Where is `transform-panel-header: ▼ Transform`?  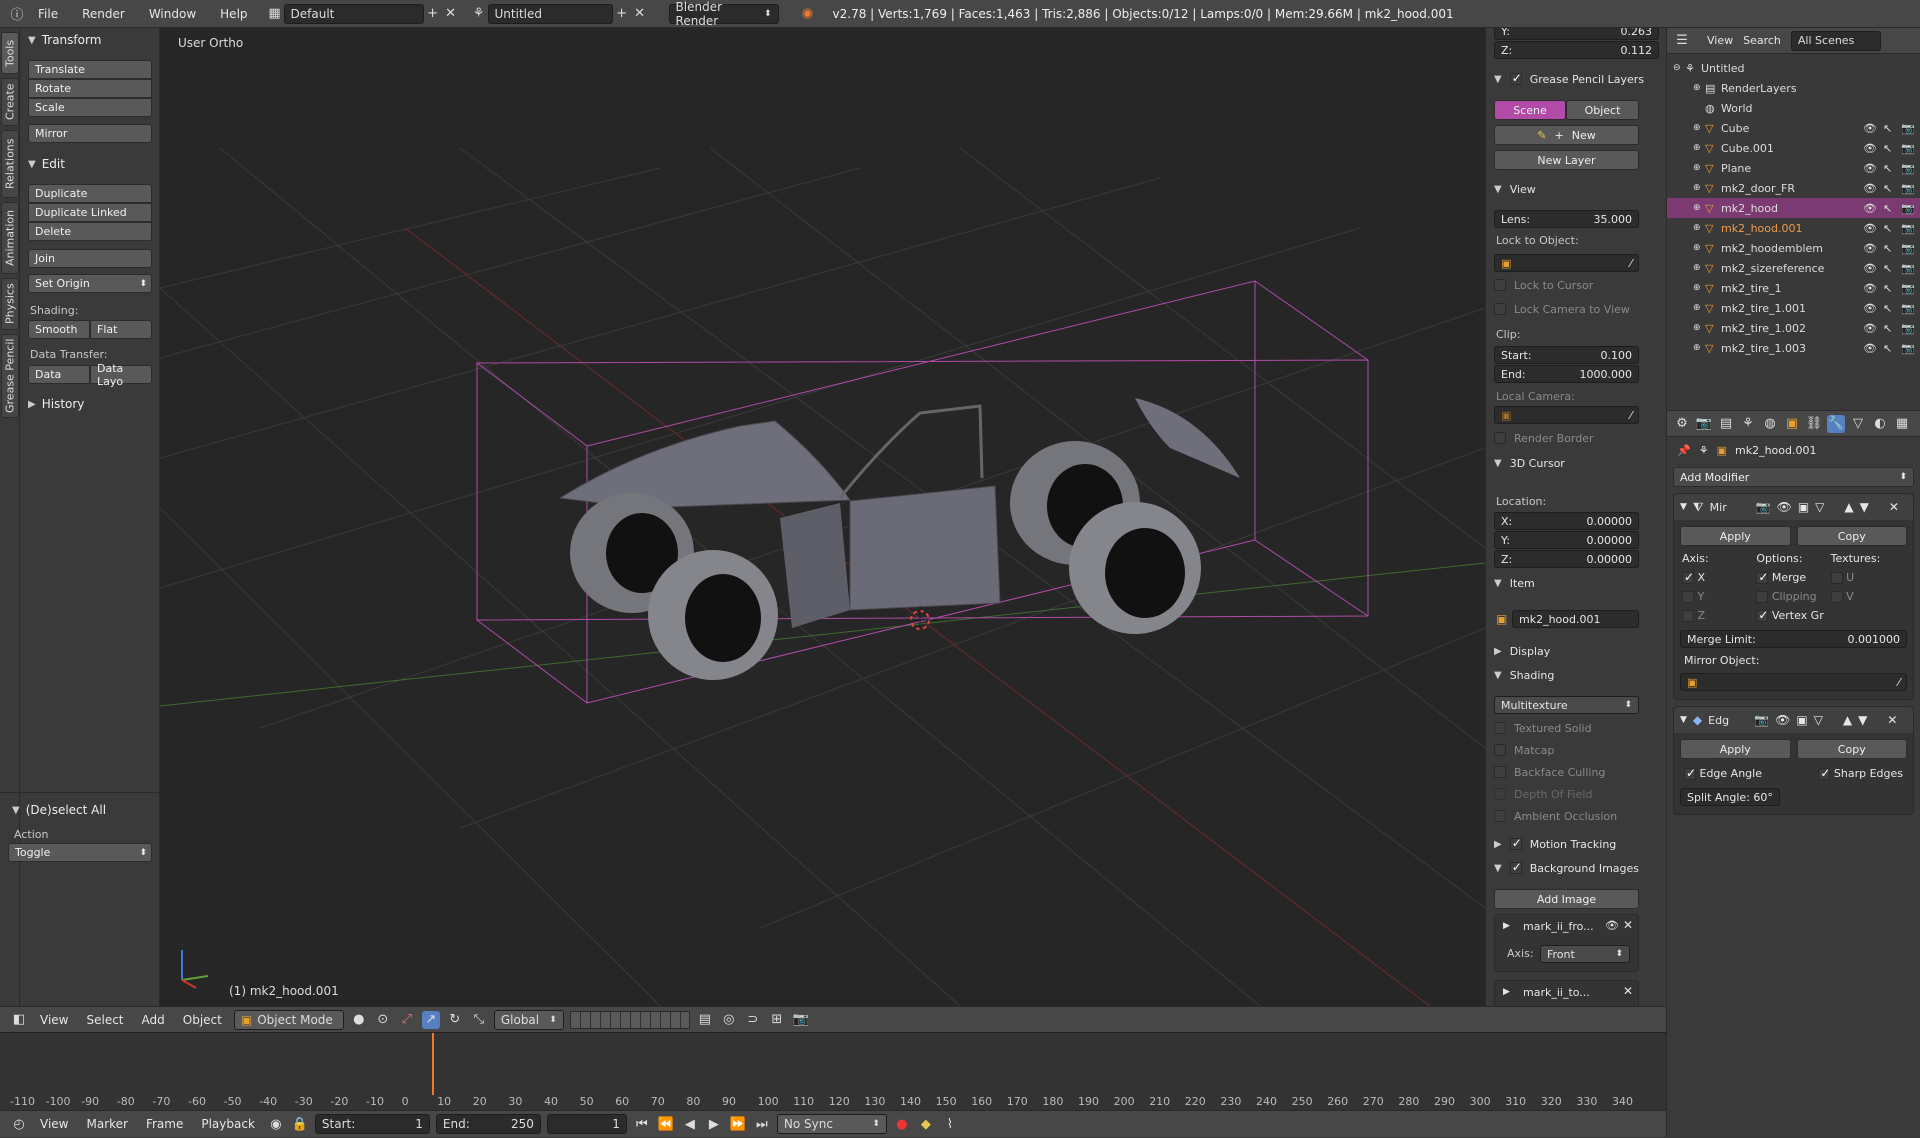
transform-panel-header: ▼ Transform is located at coordinates (90, 40).